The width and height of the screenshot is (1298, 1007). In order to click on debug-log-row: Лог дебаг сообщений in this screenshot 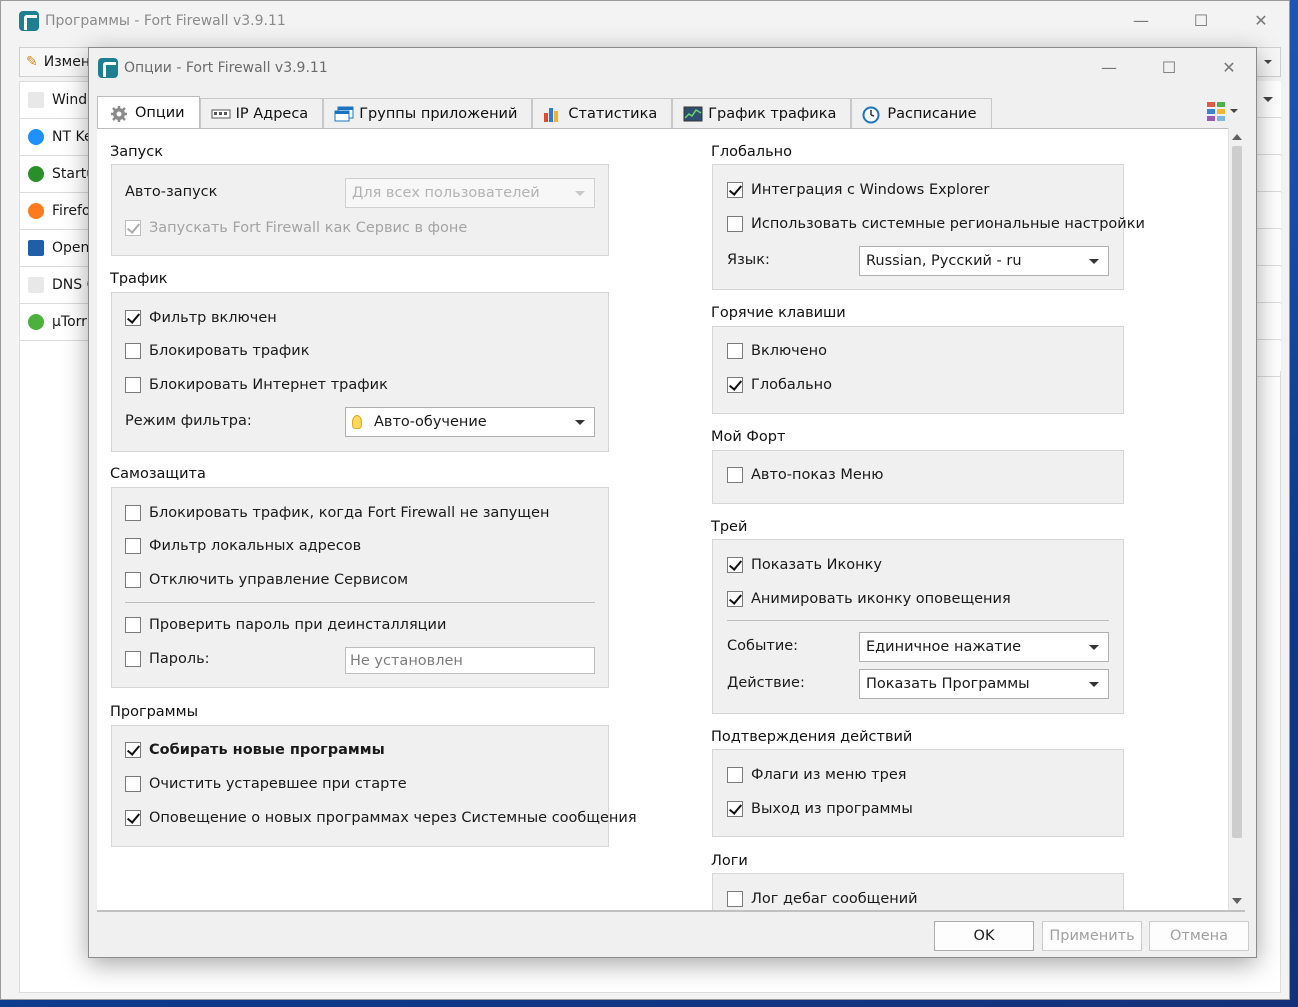, I will do `click(822, 899)`.